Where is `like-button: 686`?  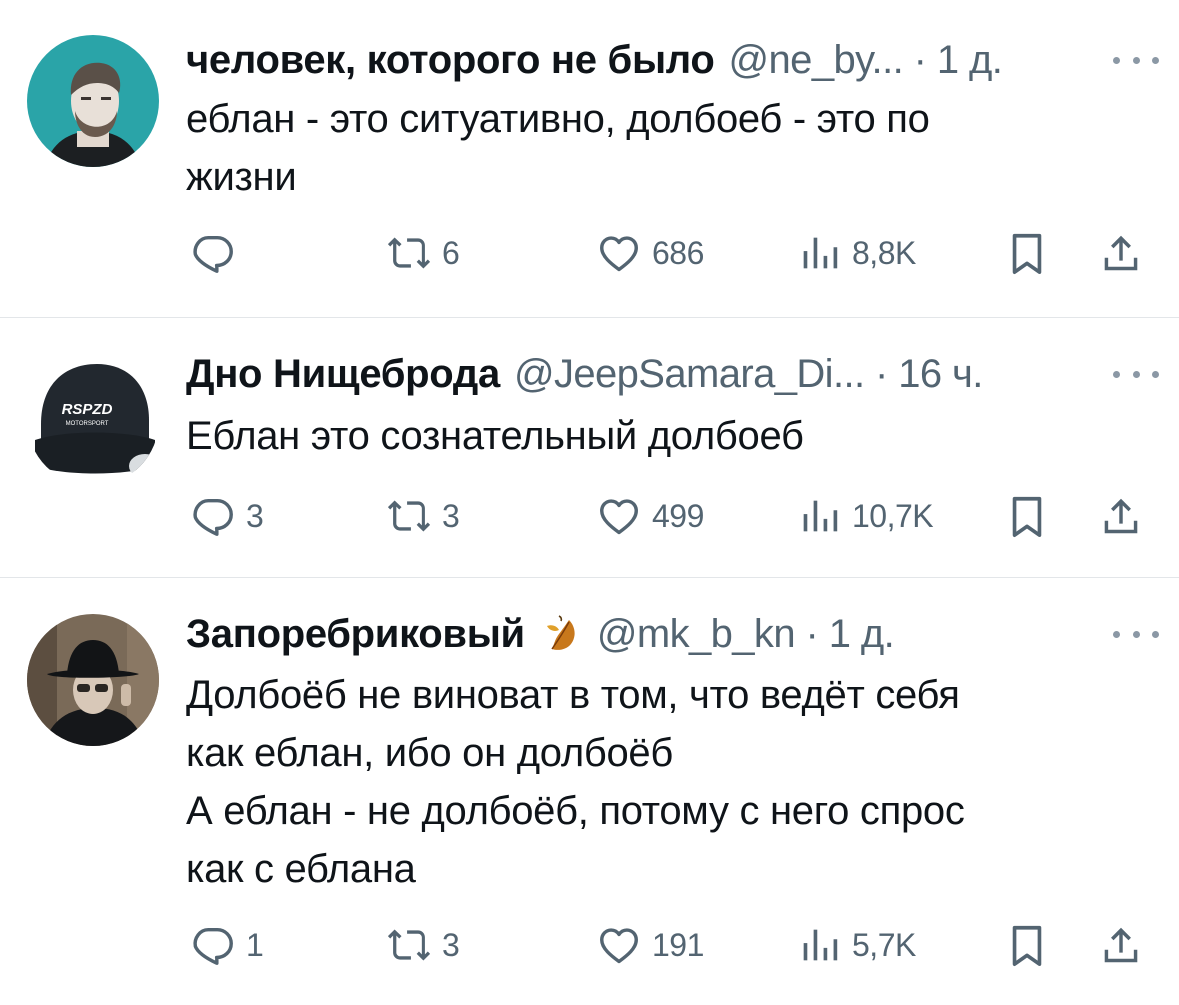
like-button: 686 is located at coordinates (650, 253).